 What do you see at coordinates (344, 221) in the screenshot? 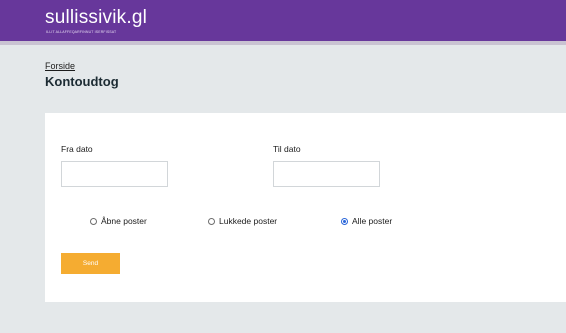
I see `radio-button-all-items` at bounding box center [344, 221].